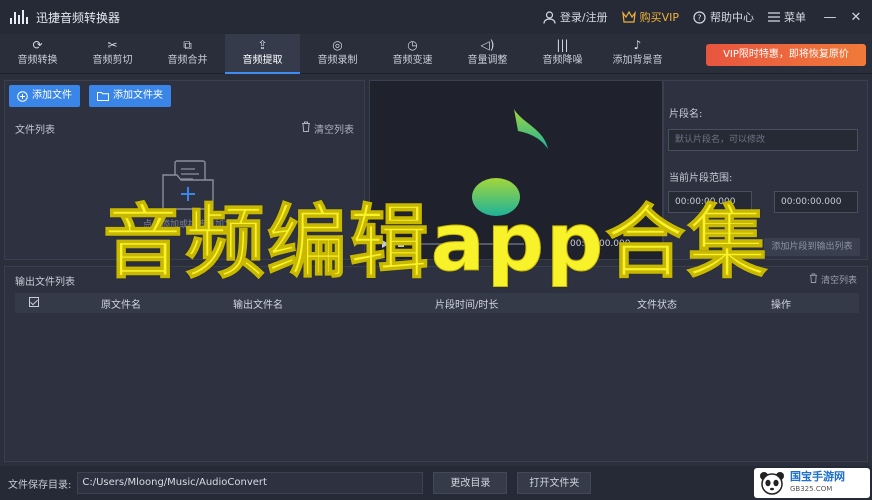 Image resolution: width=872 pixels, height=500 pixels. Describe the element at coordinates (549, 17) in the screenshot. I see `user-icon` at that location.